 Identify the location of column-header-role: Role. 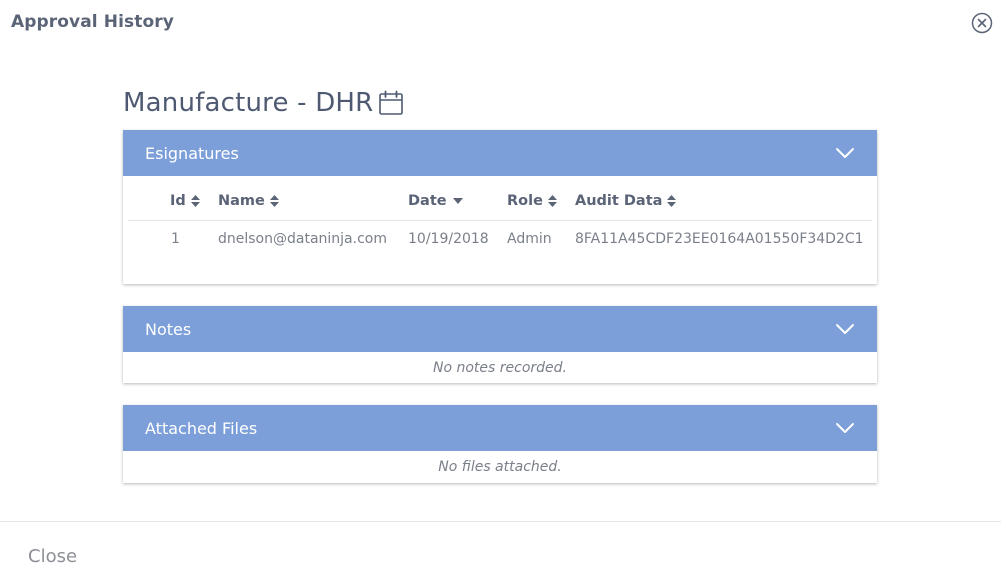
(532, 201).